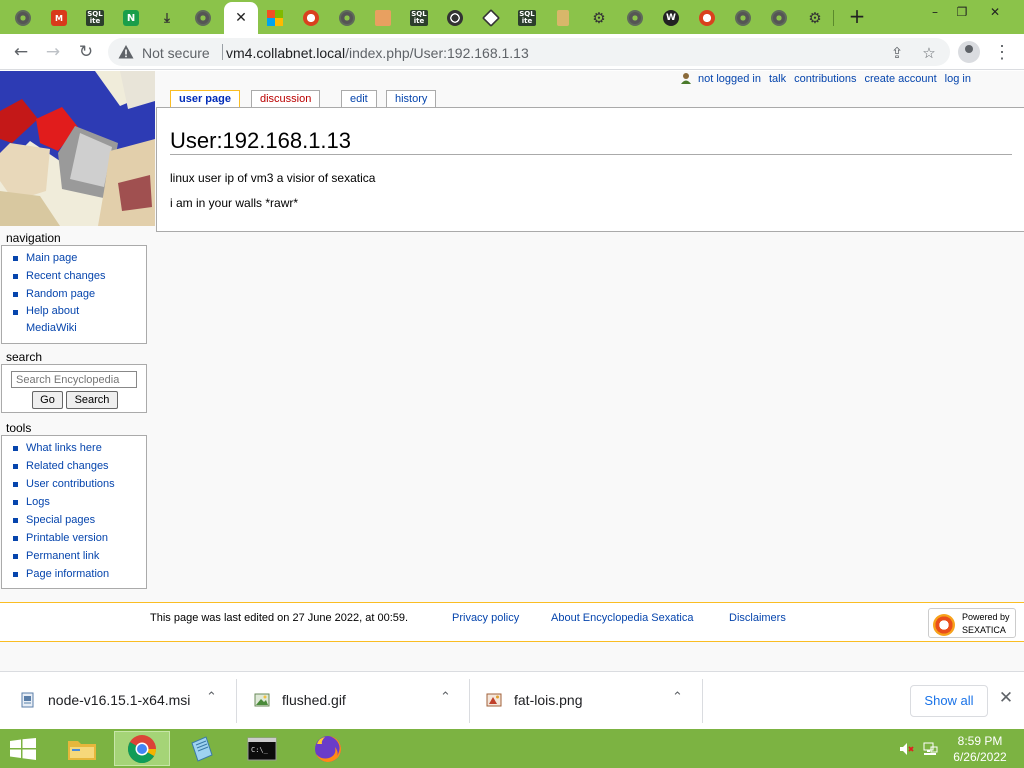 Image resolution: width=1024 pixels, height=768 pixels. What do you see at coordinates (352, 701) in the screenshot?
I see `download-item: flushed.gif ⌃` at bounding box center [352, 701].